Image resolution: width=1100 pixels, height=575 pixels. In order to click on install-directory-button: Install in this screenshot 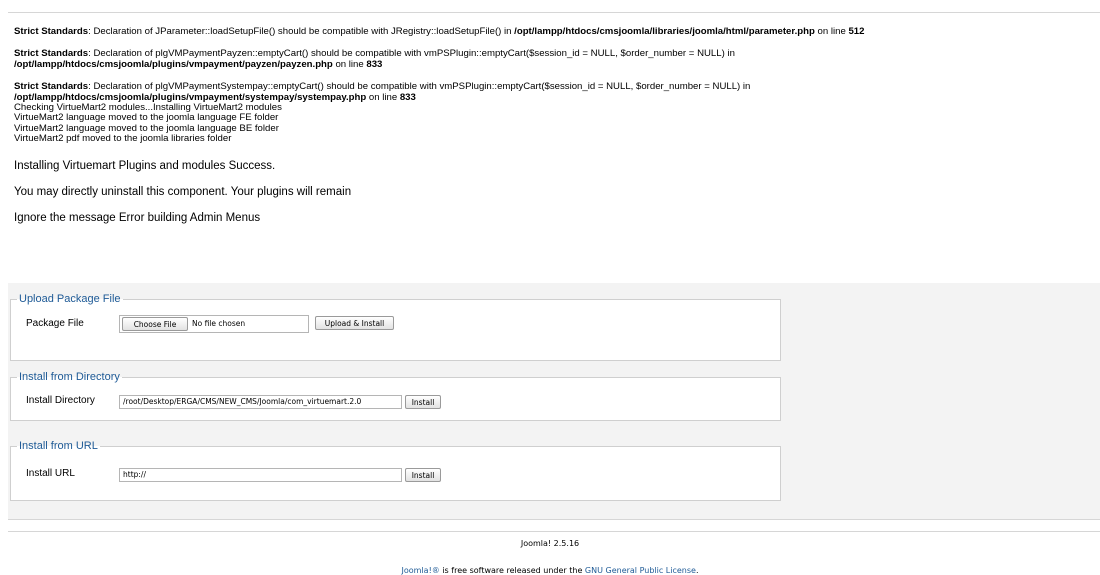, I will do `click(423, 402)`.